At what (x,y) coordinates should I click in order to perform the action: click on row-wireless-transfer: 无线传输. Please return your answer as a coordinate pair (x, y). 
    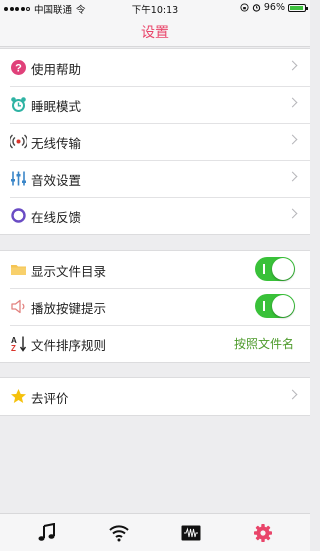
    Looking at the image, I should click on (155, 141).